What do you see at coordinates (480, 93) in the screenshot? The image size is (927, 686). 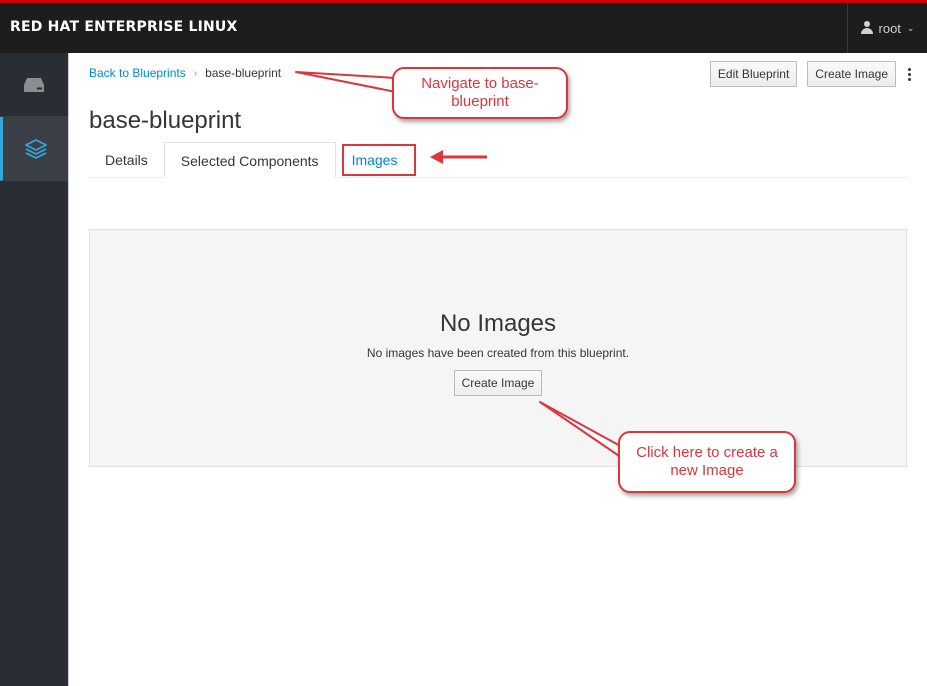 I see `callout-navigate: Navigate to base-blueprint` at bounding box center [480, 93].